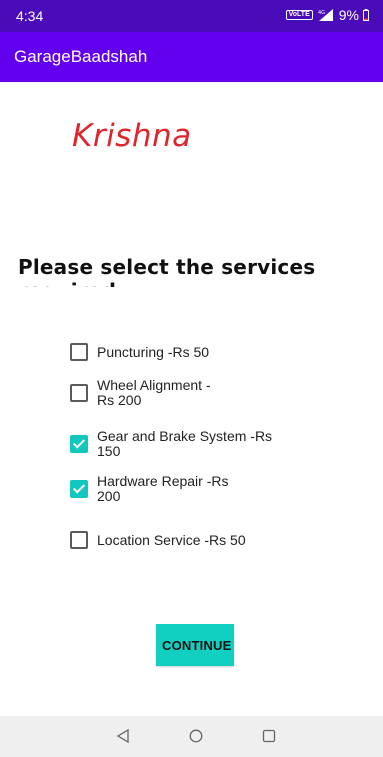  What do you see at coordinates (195, 645) in the screenshot?
I see `continue-button: CONTINUE` at bounding box center [195, 645].